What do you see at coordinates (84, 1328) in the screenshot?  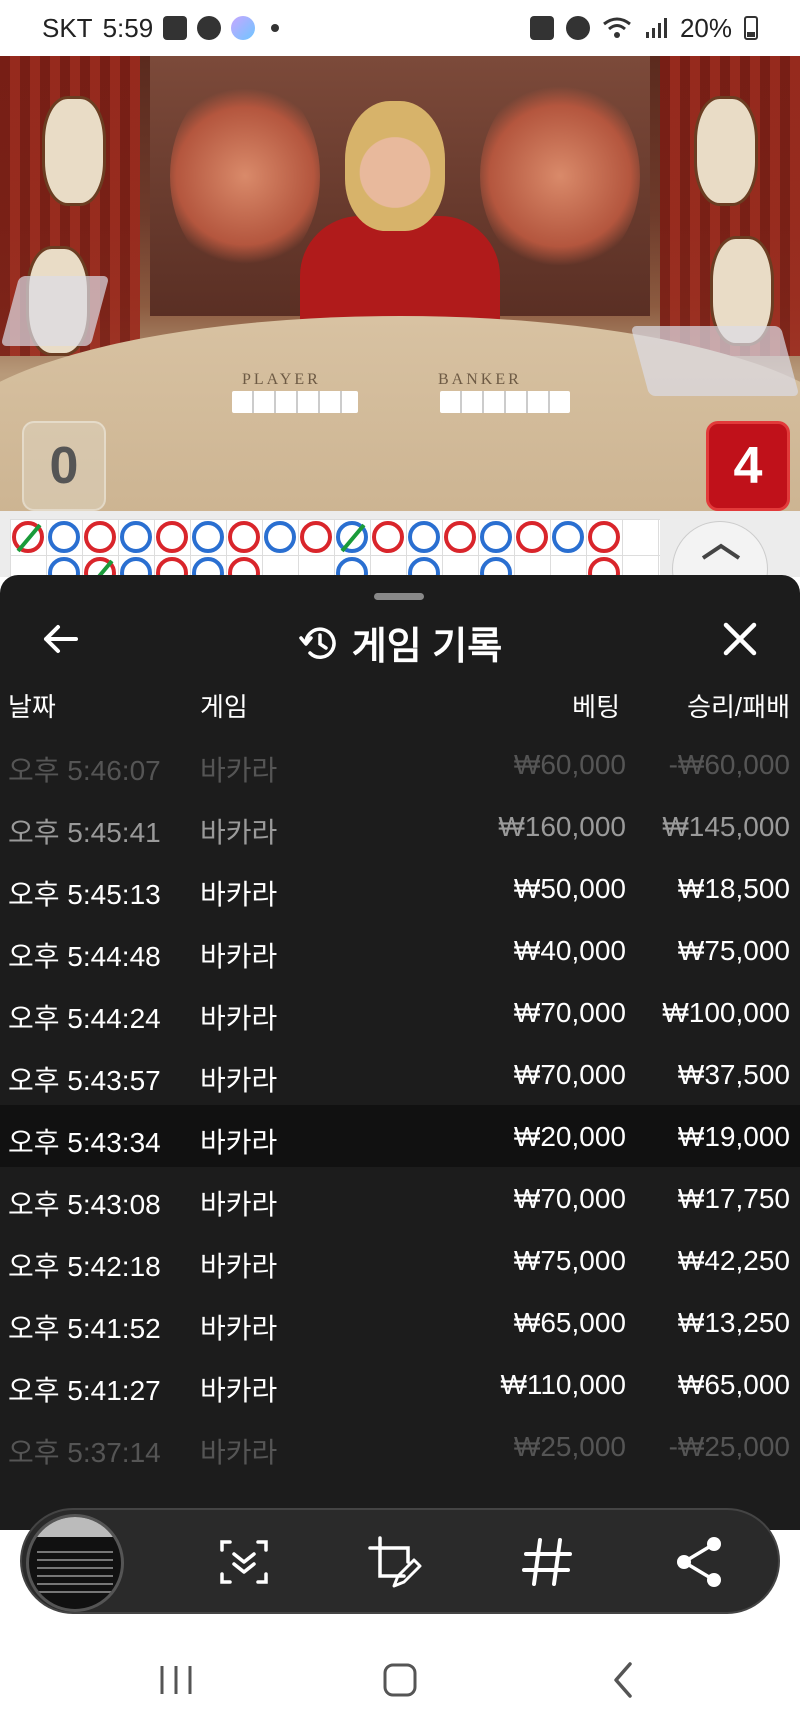 I see `row-date: 오후 5:41:52` at bounding box center [84, 1328].